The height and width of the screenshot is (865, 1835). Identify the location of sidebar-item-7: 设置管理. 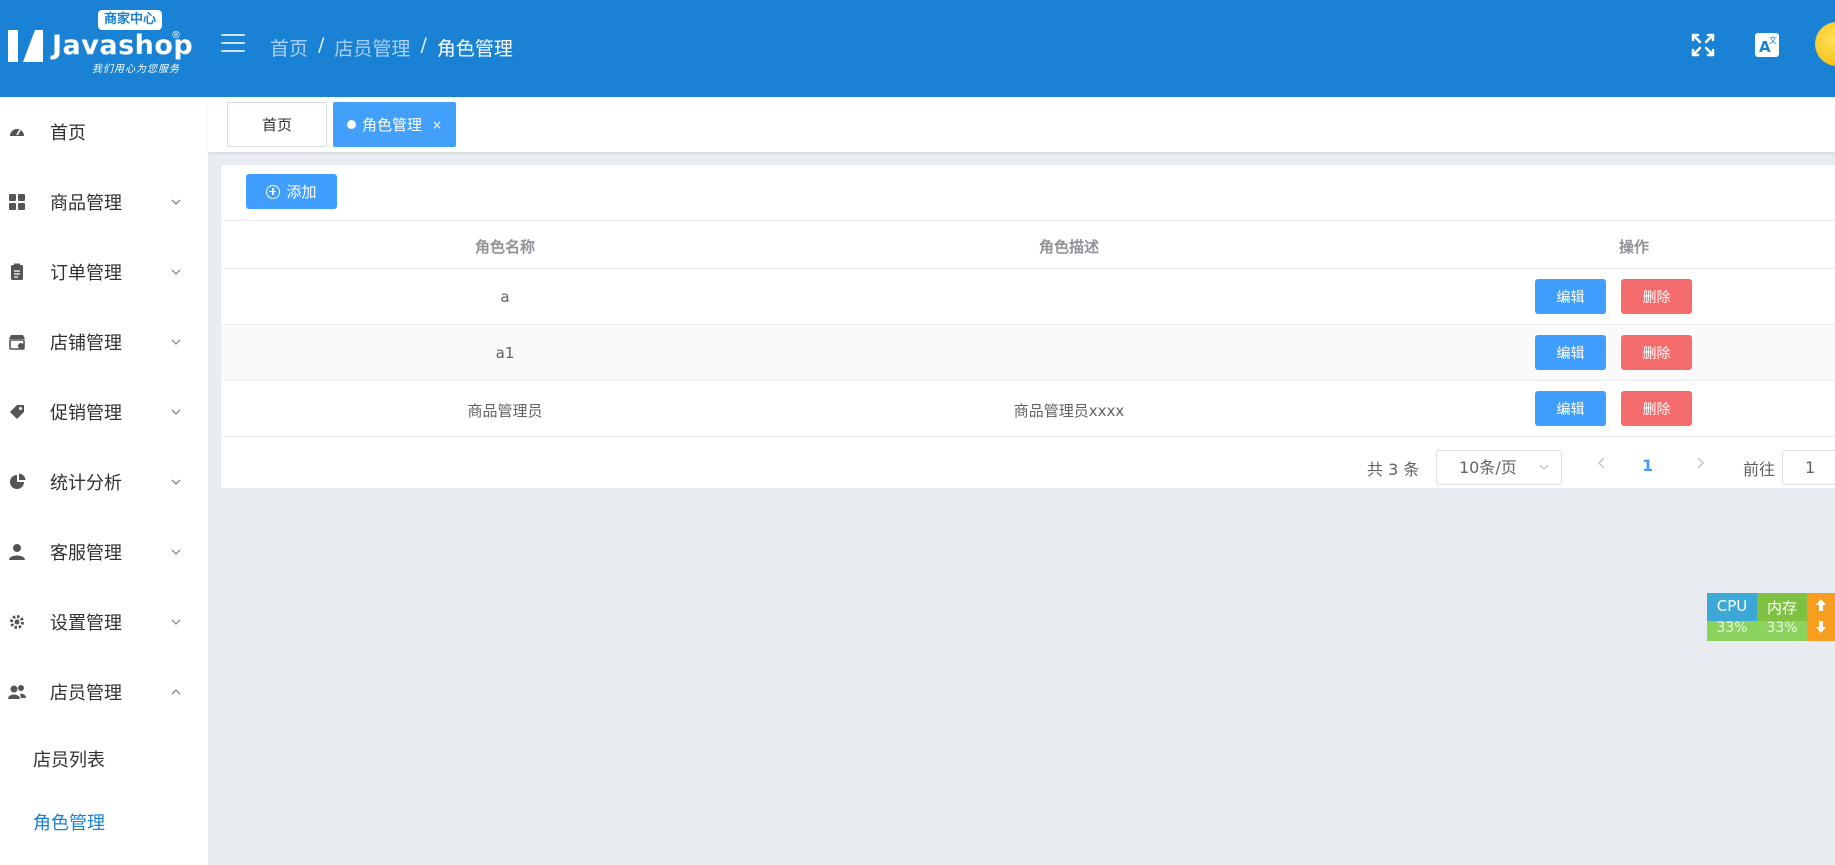
(104, 622).